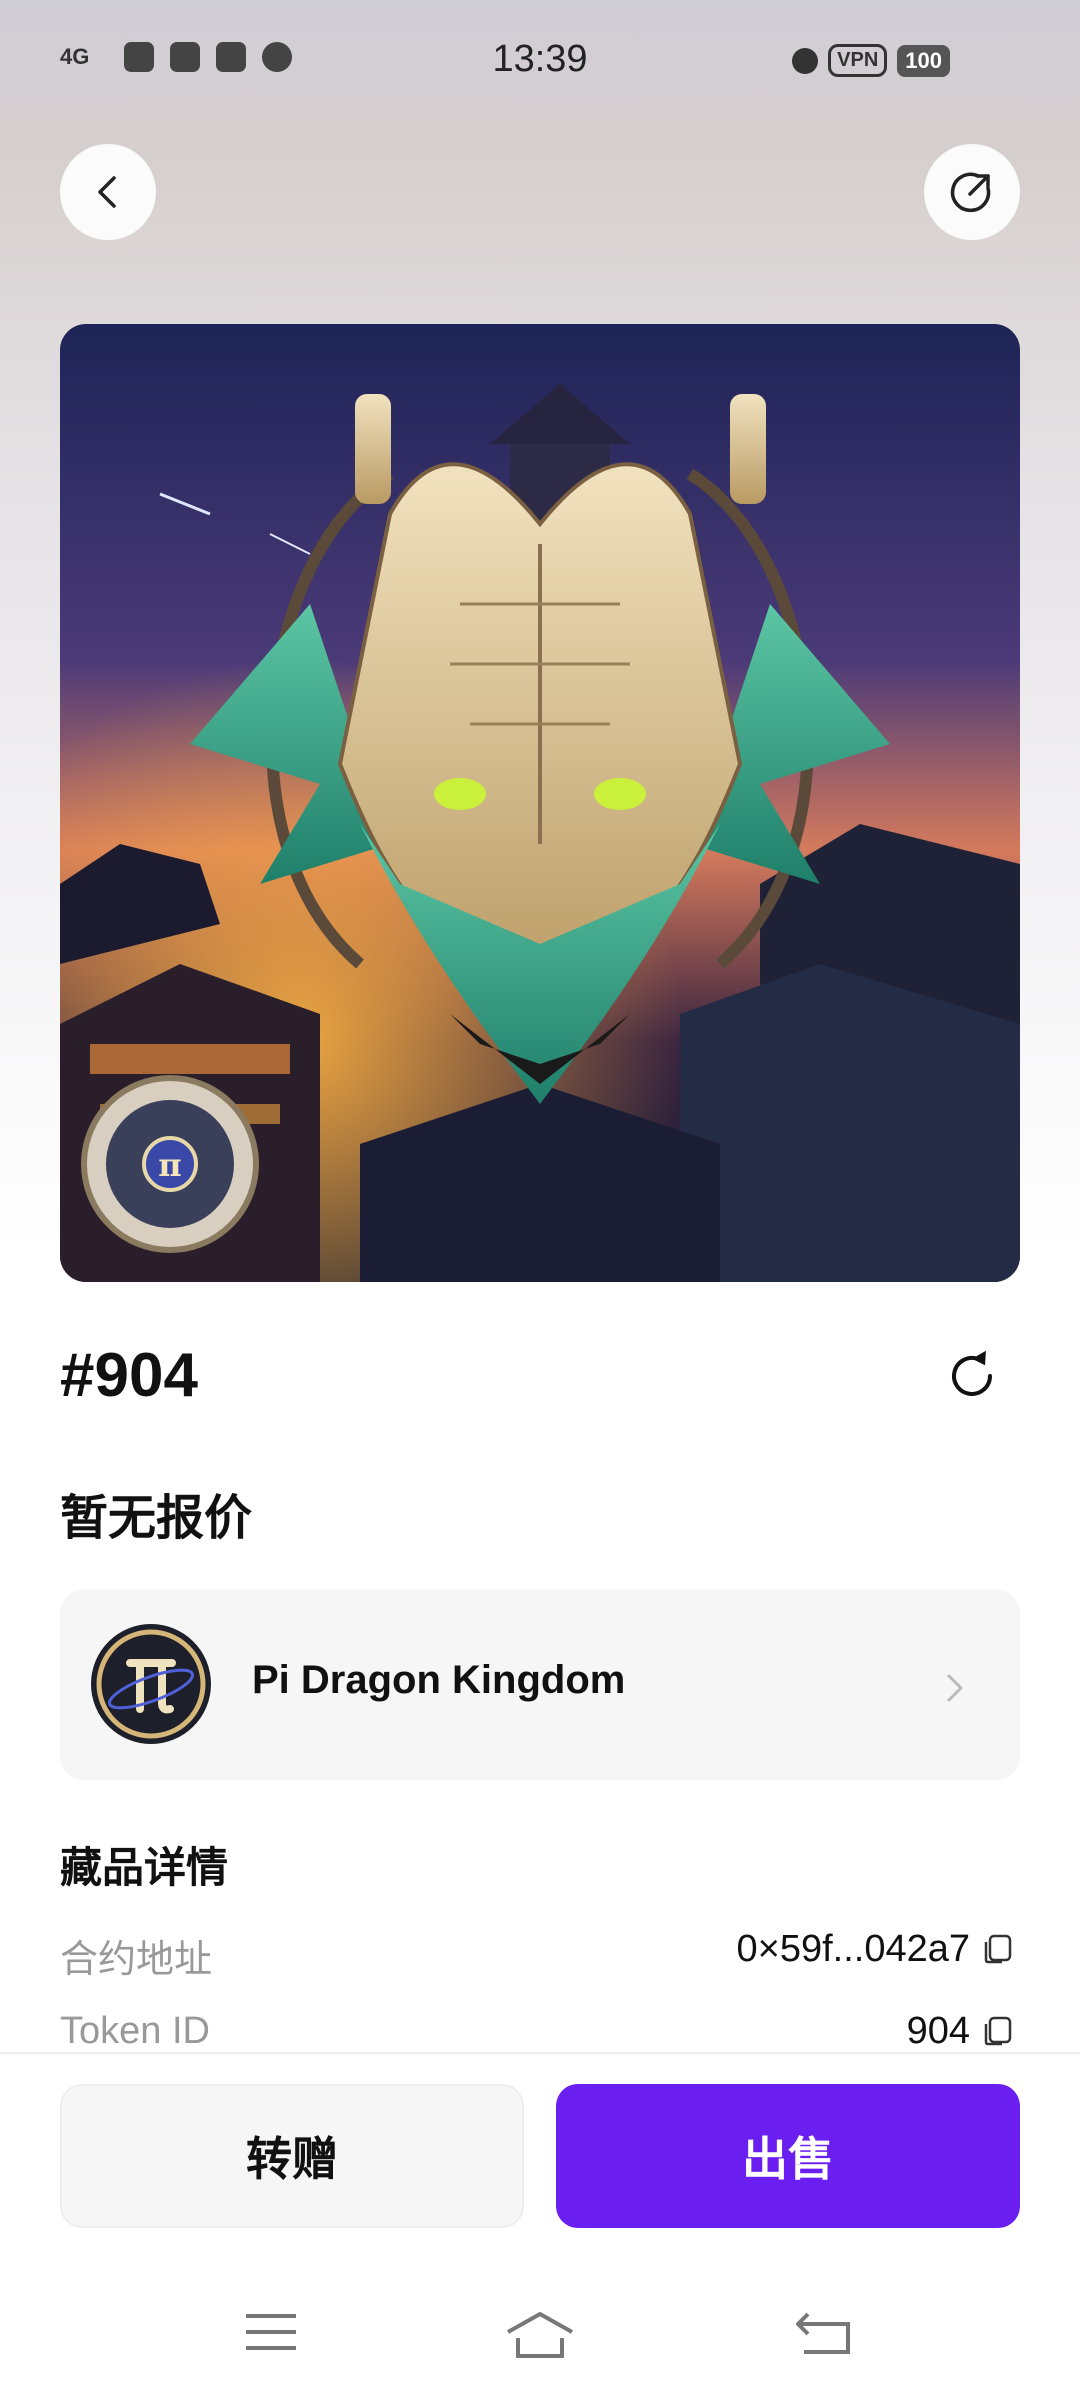  Describe the element at coordinates (788, 2156) in the screenshot. I see `sell-button: 出售` at that location.